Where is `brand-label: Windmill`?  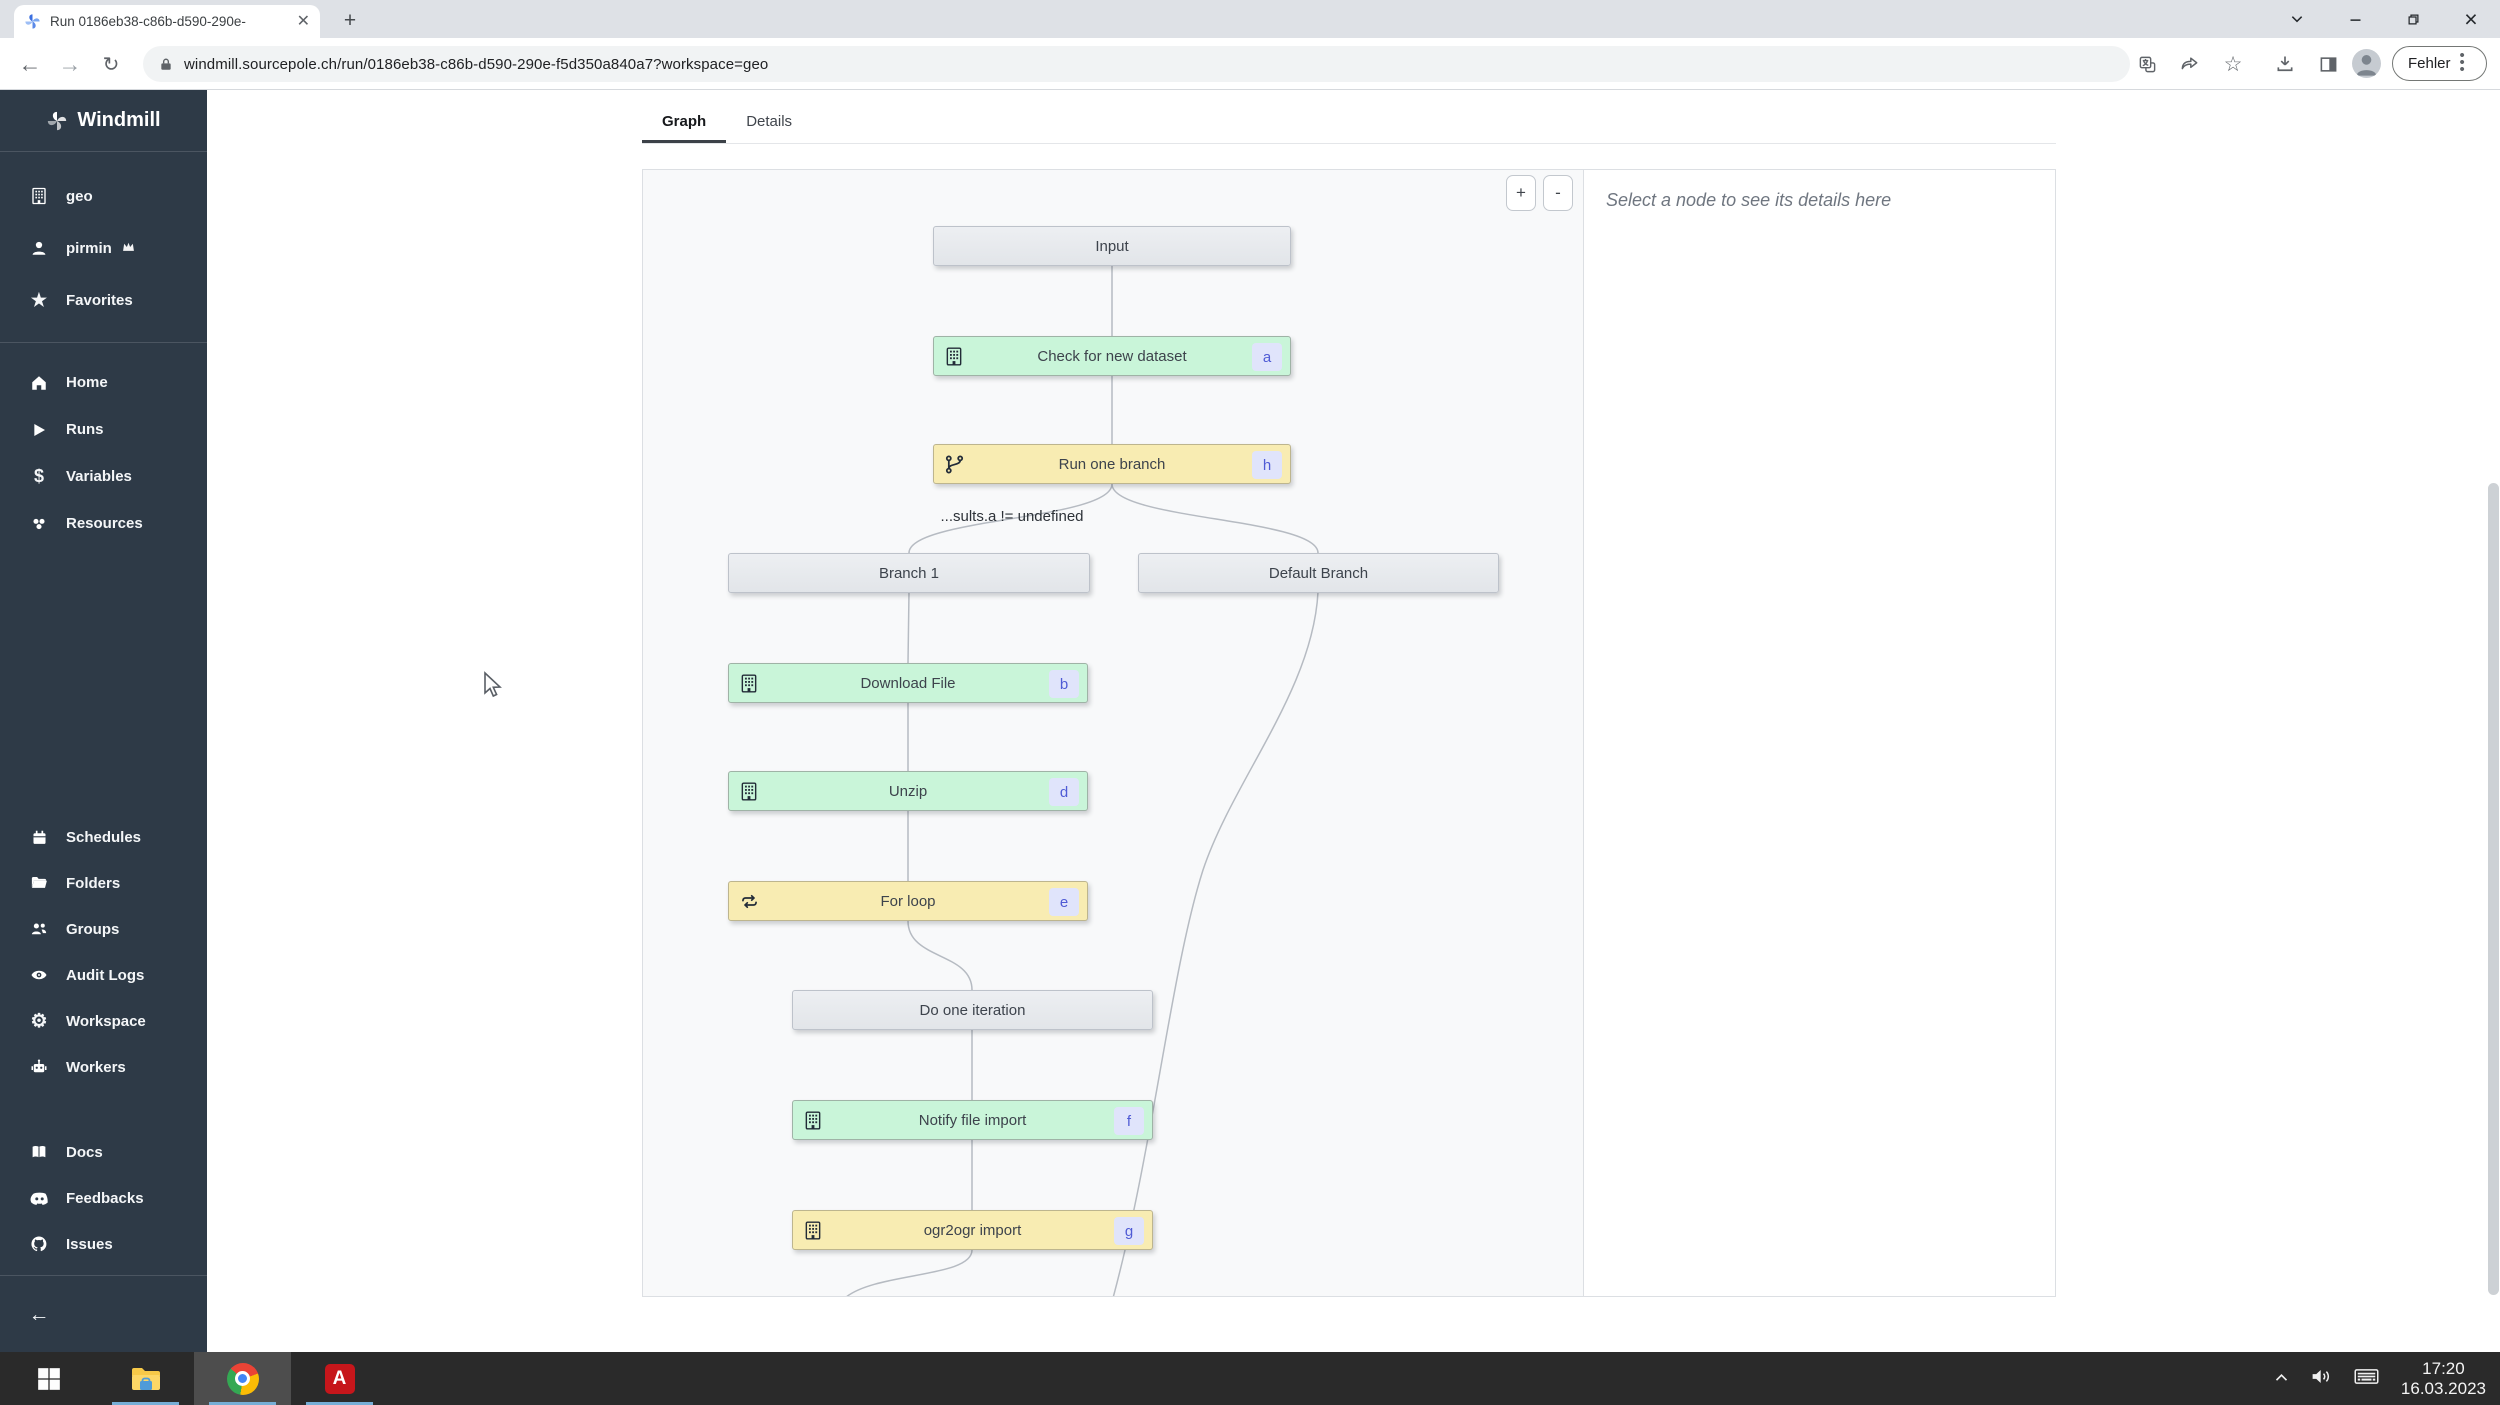 brand-label: Windmill is located at coordinates (119, 120).